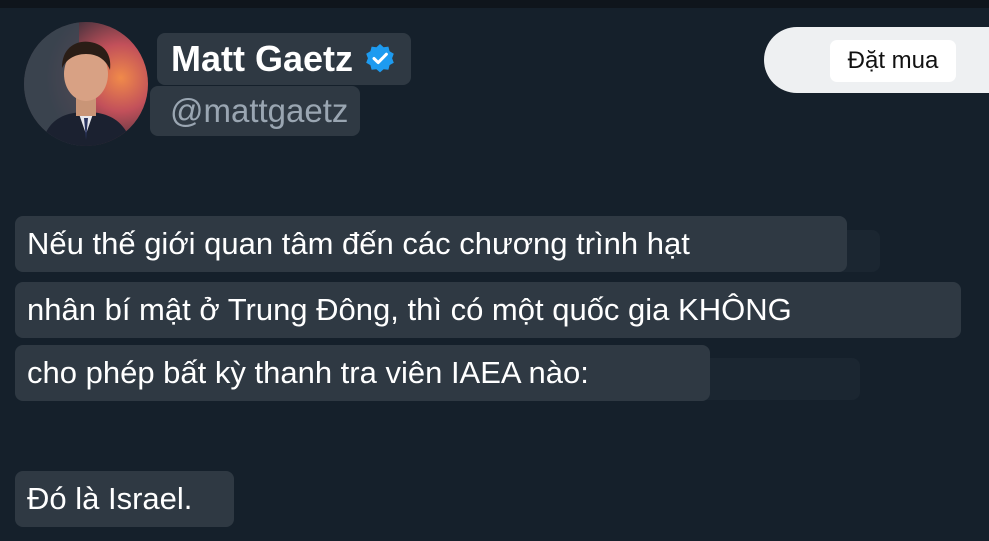 The height and width of the screenshot is (541, 989). Describe the element at coordinates (893, 61) in the screenshot. I see `subscribe-button: Đặt mua` at that location.